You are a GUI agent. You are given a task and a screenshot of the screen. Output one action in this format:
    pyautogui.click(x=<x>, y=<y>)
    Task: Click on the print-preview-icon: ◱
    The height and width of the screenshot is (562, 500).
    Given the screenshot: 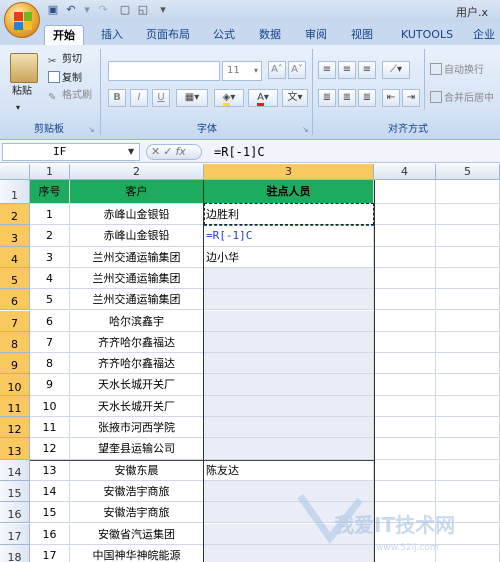 What is the action you would take?
    pyautogui.click(x=143, y=10)
    